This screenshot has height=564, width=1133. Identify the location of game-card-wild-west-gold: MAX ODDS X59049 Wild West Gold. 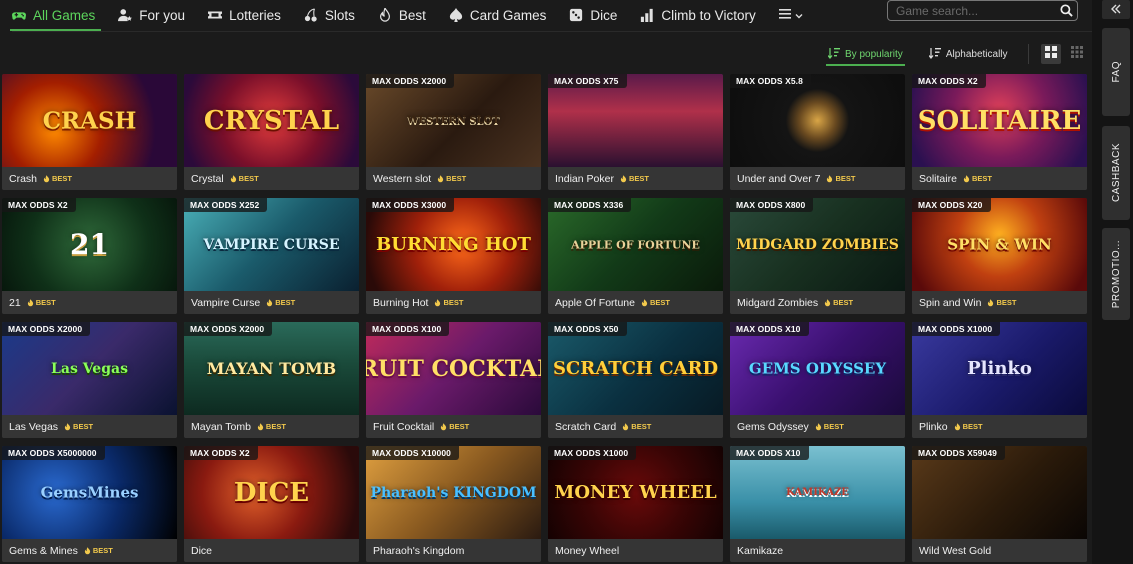
(999, 504).